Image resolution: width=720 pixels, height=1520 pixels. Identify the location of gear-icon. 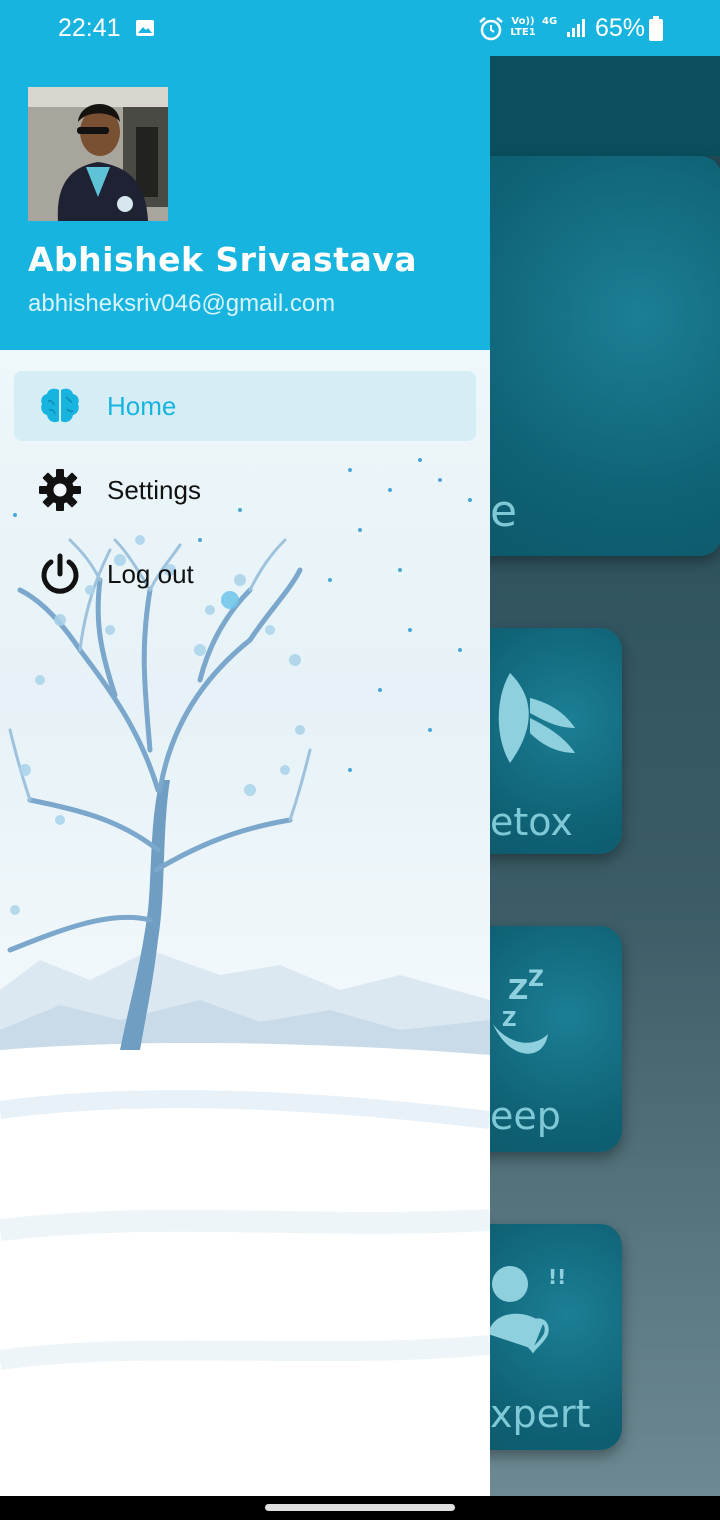
(60, 490).